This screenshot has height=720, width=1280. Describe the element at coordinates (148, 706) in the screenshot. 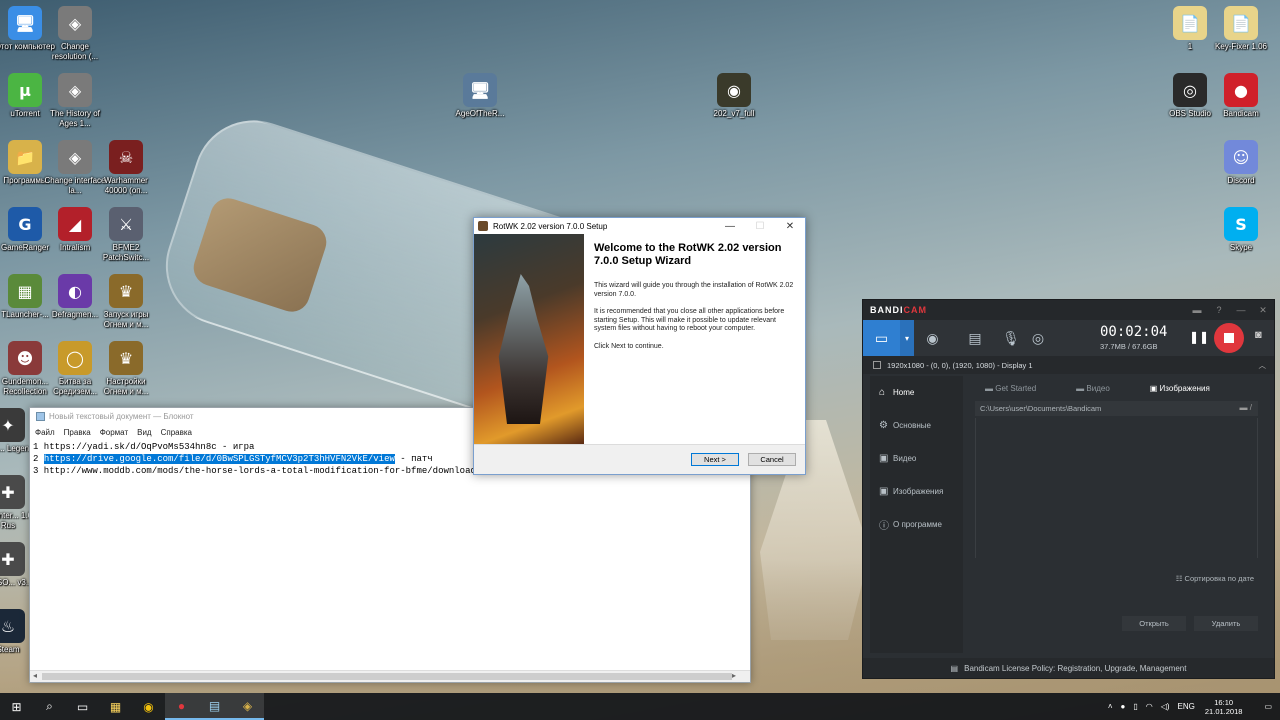

I see `taskbar-chrome: ◉` at that location.